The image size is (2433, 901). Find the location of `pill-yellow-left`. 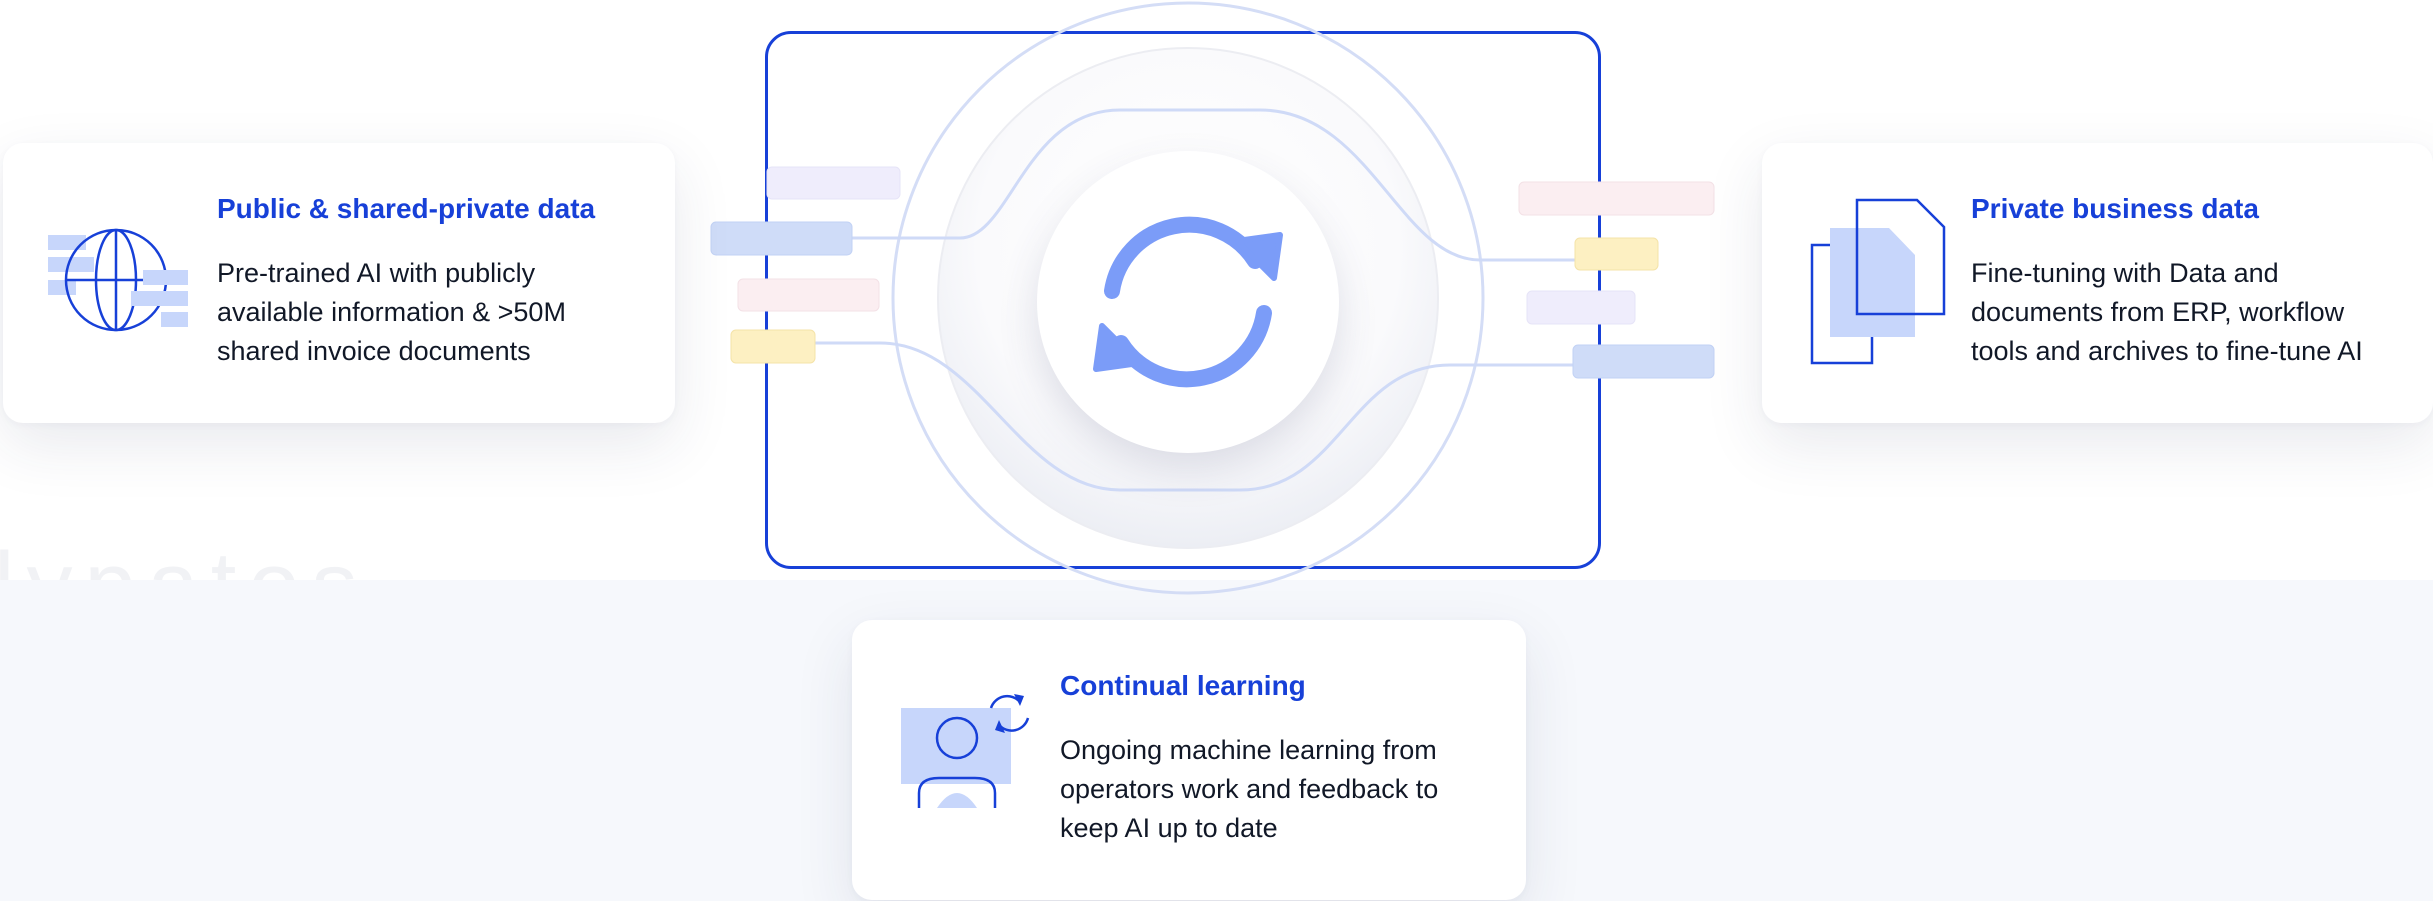

pill-yellow-left is located at coordinates (773, 346).